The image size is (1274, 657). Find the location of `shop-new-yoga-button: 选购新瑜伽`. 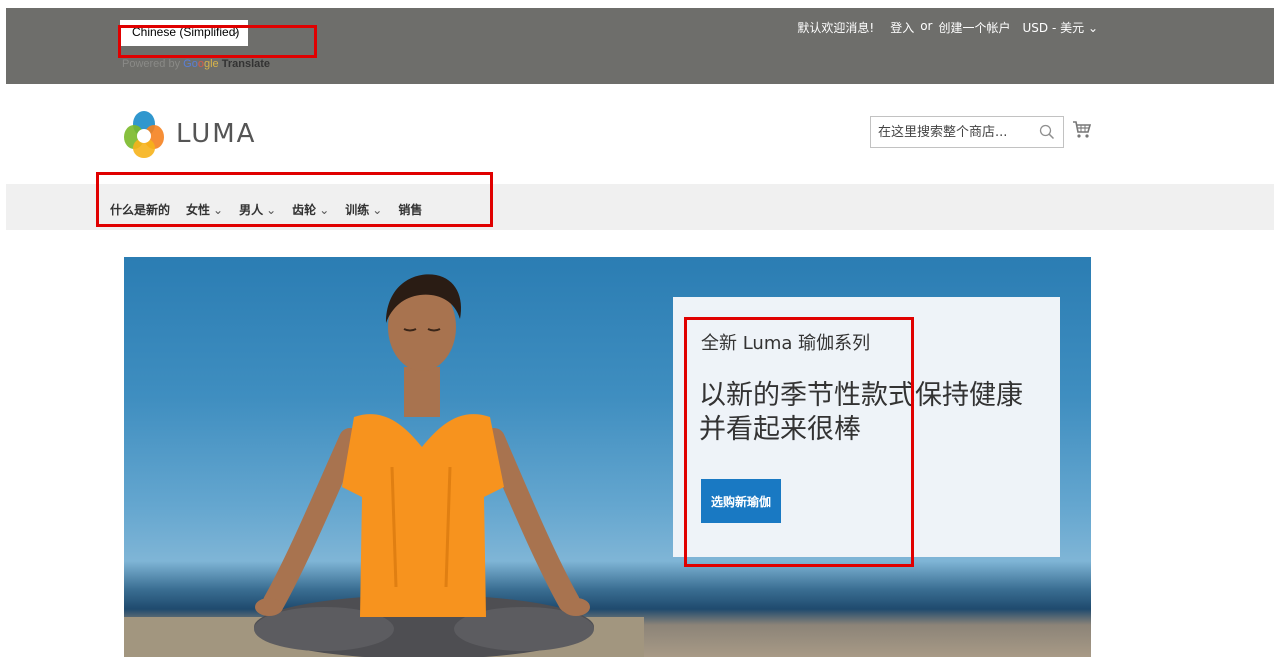

shop-new-yoga-button: 选购新瑜伽 is located at coordinates (741, 501).